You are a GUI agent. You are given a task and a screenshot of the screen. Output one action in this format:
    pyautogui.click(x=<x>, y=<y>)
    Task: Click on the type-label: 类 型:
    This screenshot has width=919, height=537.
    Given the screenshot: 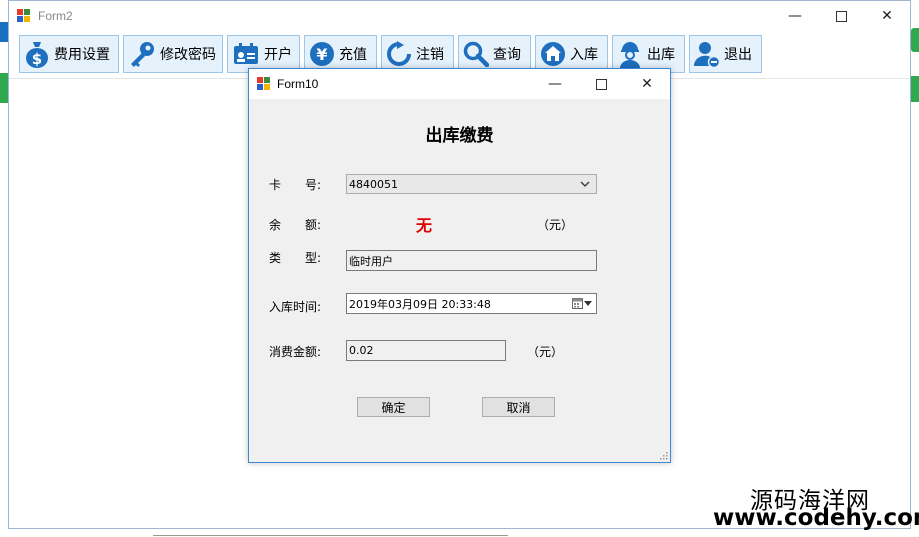 What is the action you would take?
    pyautogui.click(x=295, y=258)
    